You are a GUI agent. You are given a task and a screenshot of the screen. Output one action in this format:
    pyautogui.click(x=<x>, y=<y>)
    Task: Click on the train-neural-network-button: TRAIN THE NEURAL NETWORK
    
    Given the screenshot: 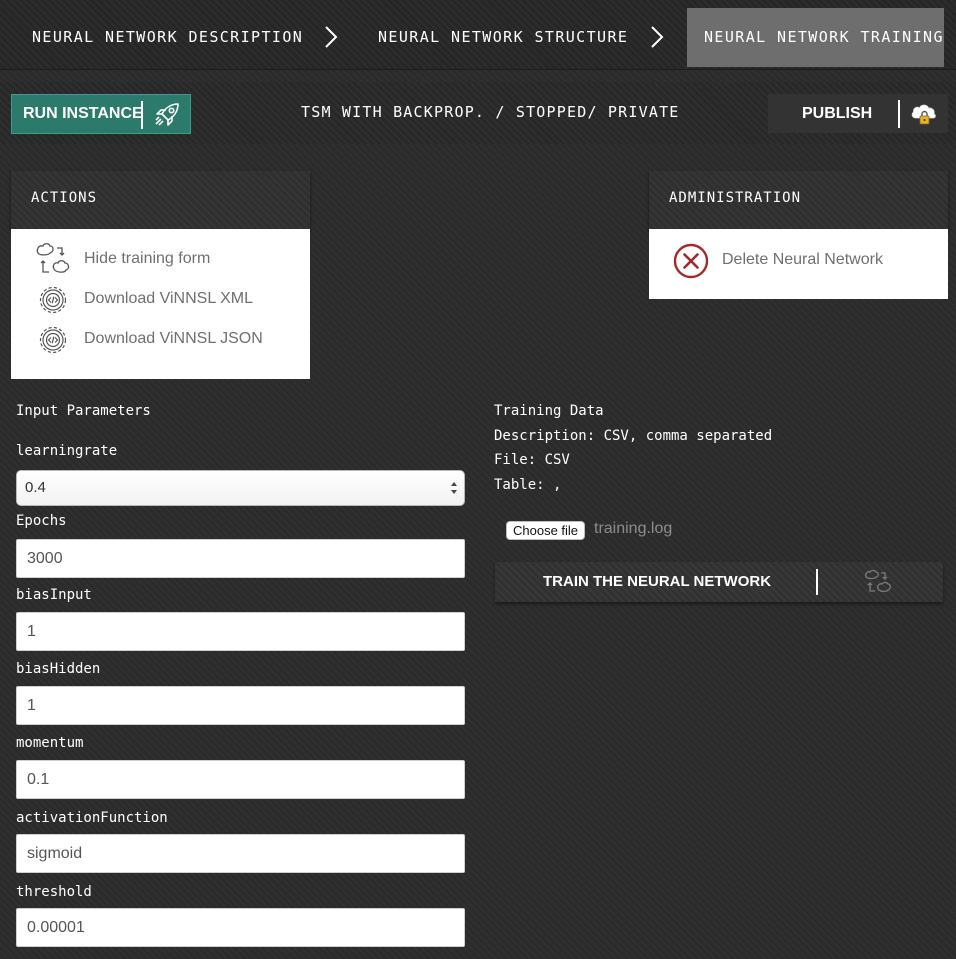 What is the action you would take?
    pyautogui.click(x=719, y=582)
    